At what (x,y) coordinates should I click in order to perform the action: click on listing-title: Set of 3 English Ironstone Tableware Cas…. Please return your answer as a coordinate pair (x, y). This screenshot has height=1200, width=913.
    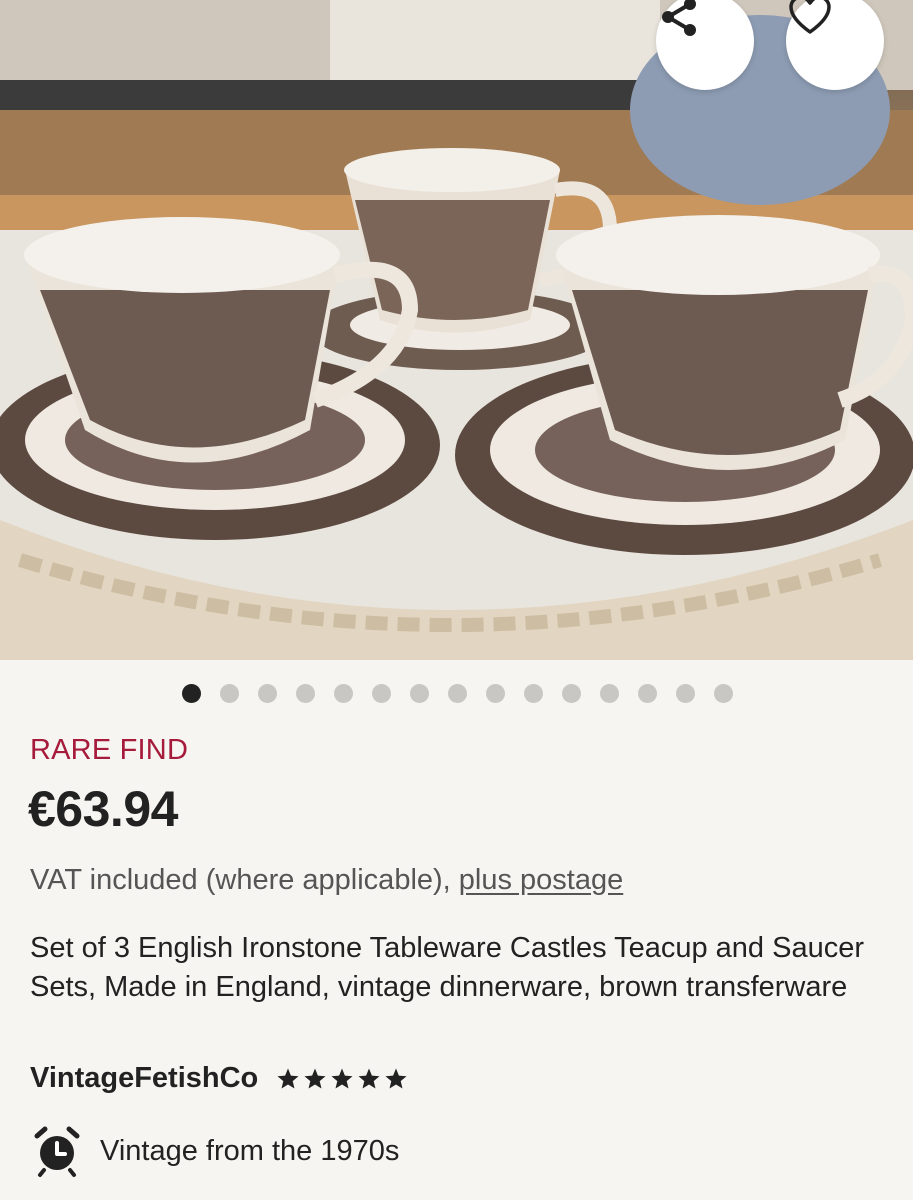
    Looking at the image, I should click on (447, 967).